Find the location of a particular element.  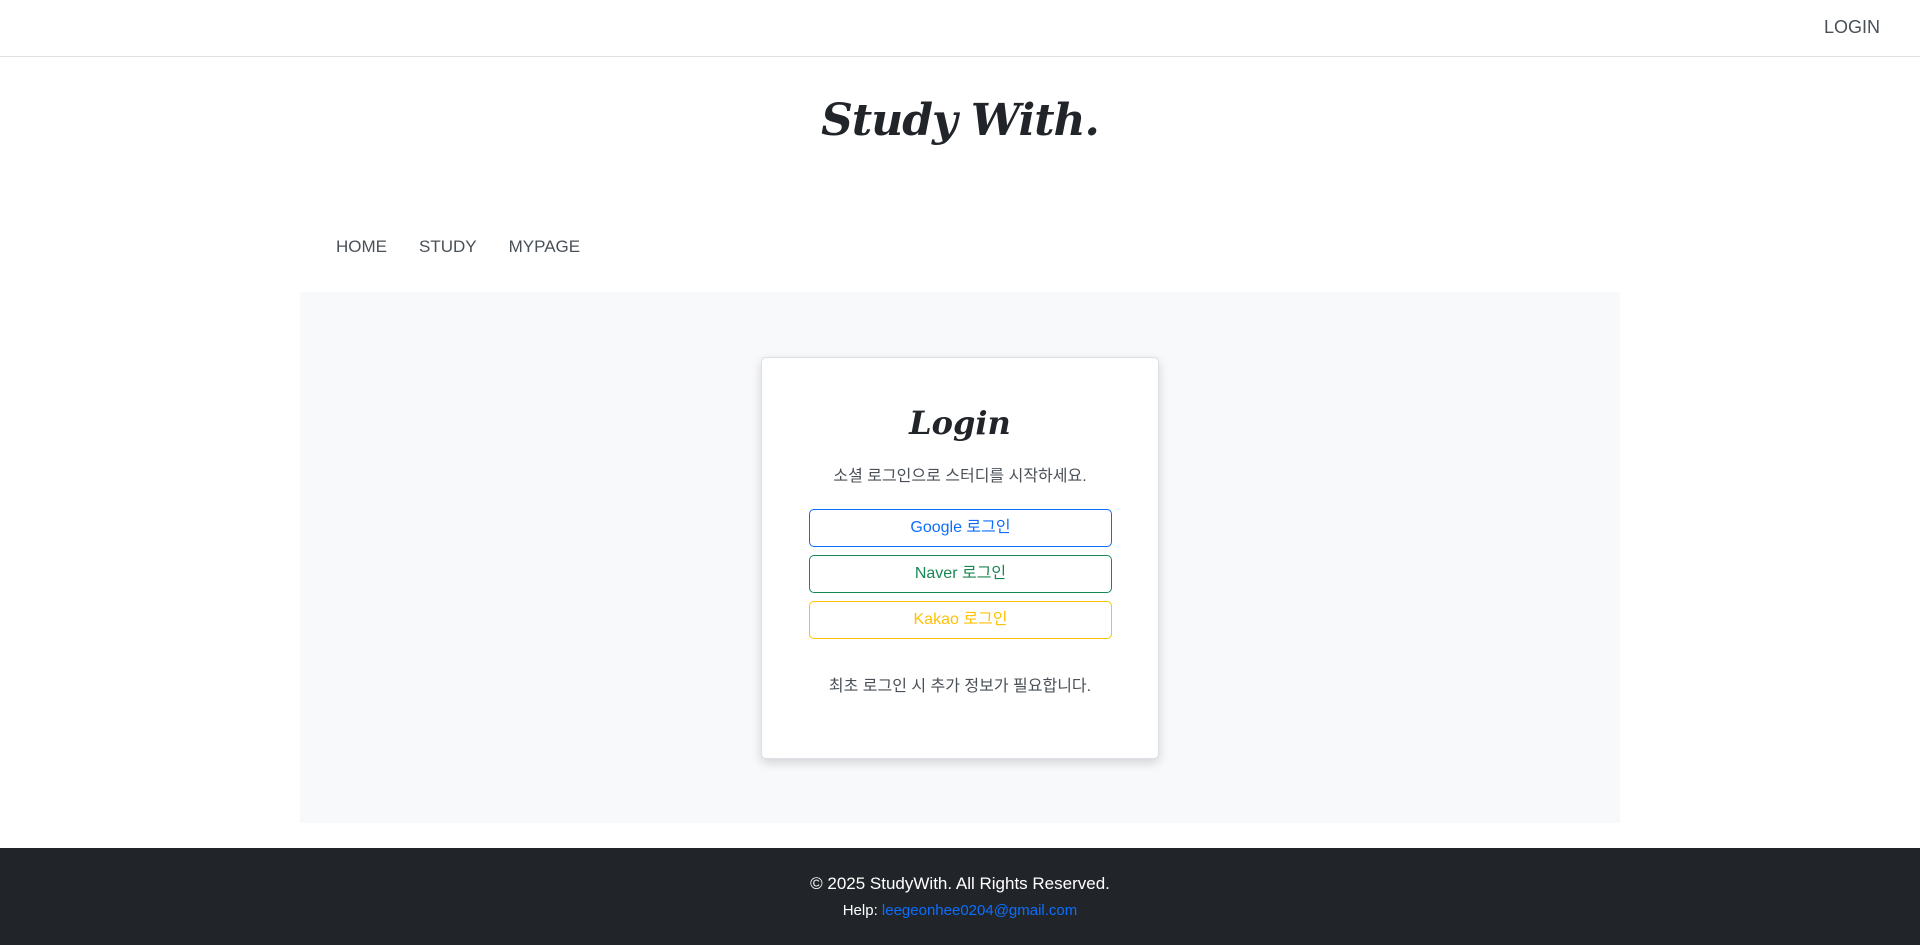

nav-item-home: HOME is located at coordinates (361, 247).